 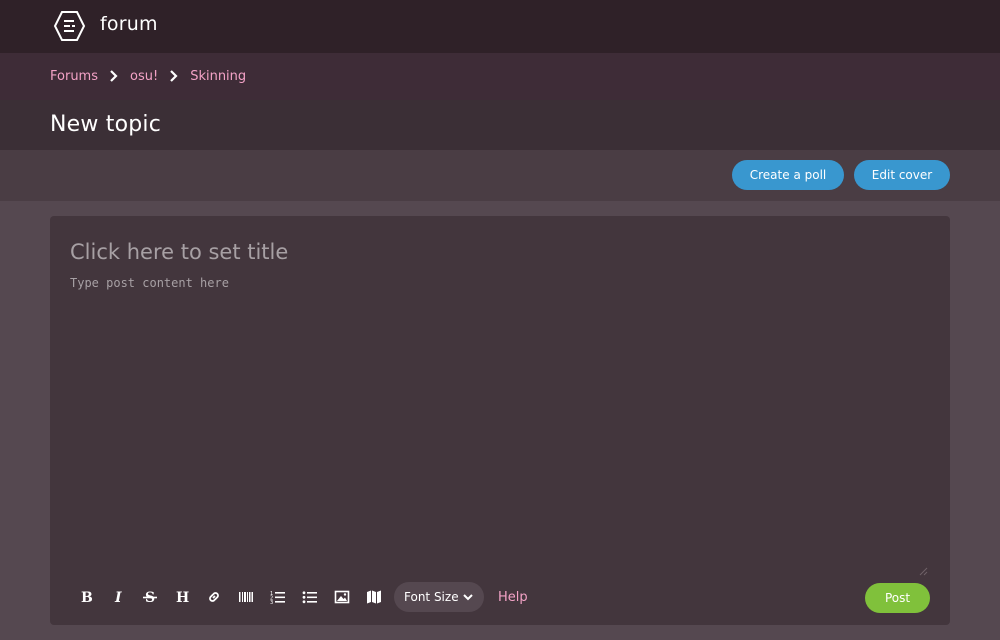 I want to click on bold-icon: B, so click(x=87, y=597).